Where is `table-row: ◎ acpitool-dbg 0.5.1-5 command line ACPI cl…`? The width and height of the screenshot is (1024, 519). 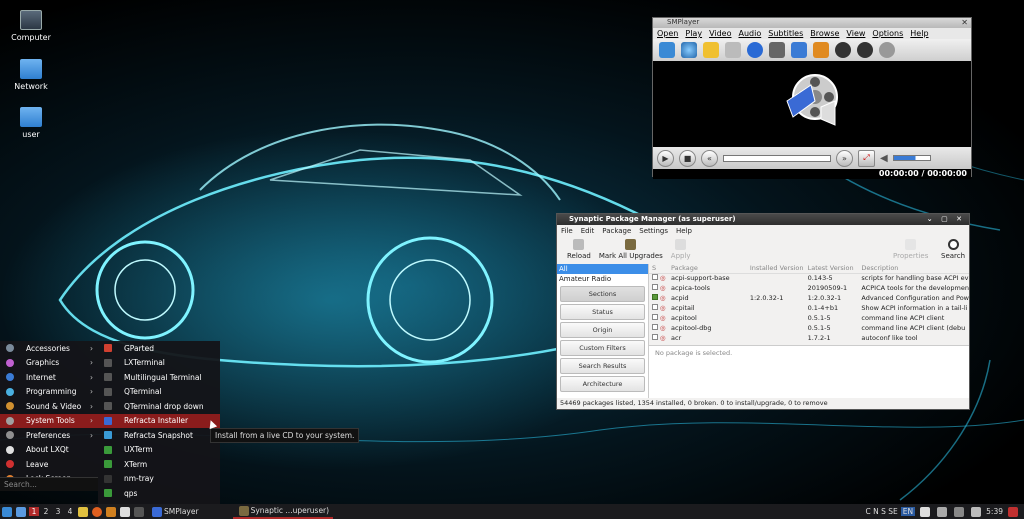 table-row: ◎ acpitool-dbg 0.5.1-5 command line ACPI cl… is located at coordinates (809, 328).